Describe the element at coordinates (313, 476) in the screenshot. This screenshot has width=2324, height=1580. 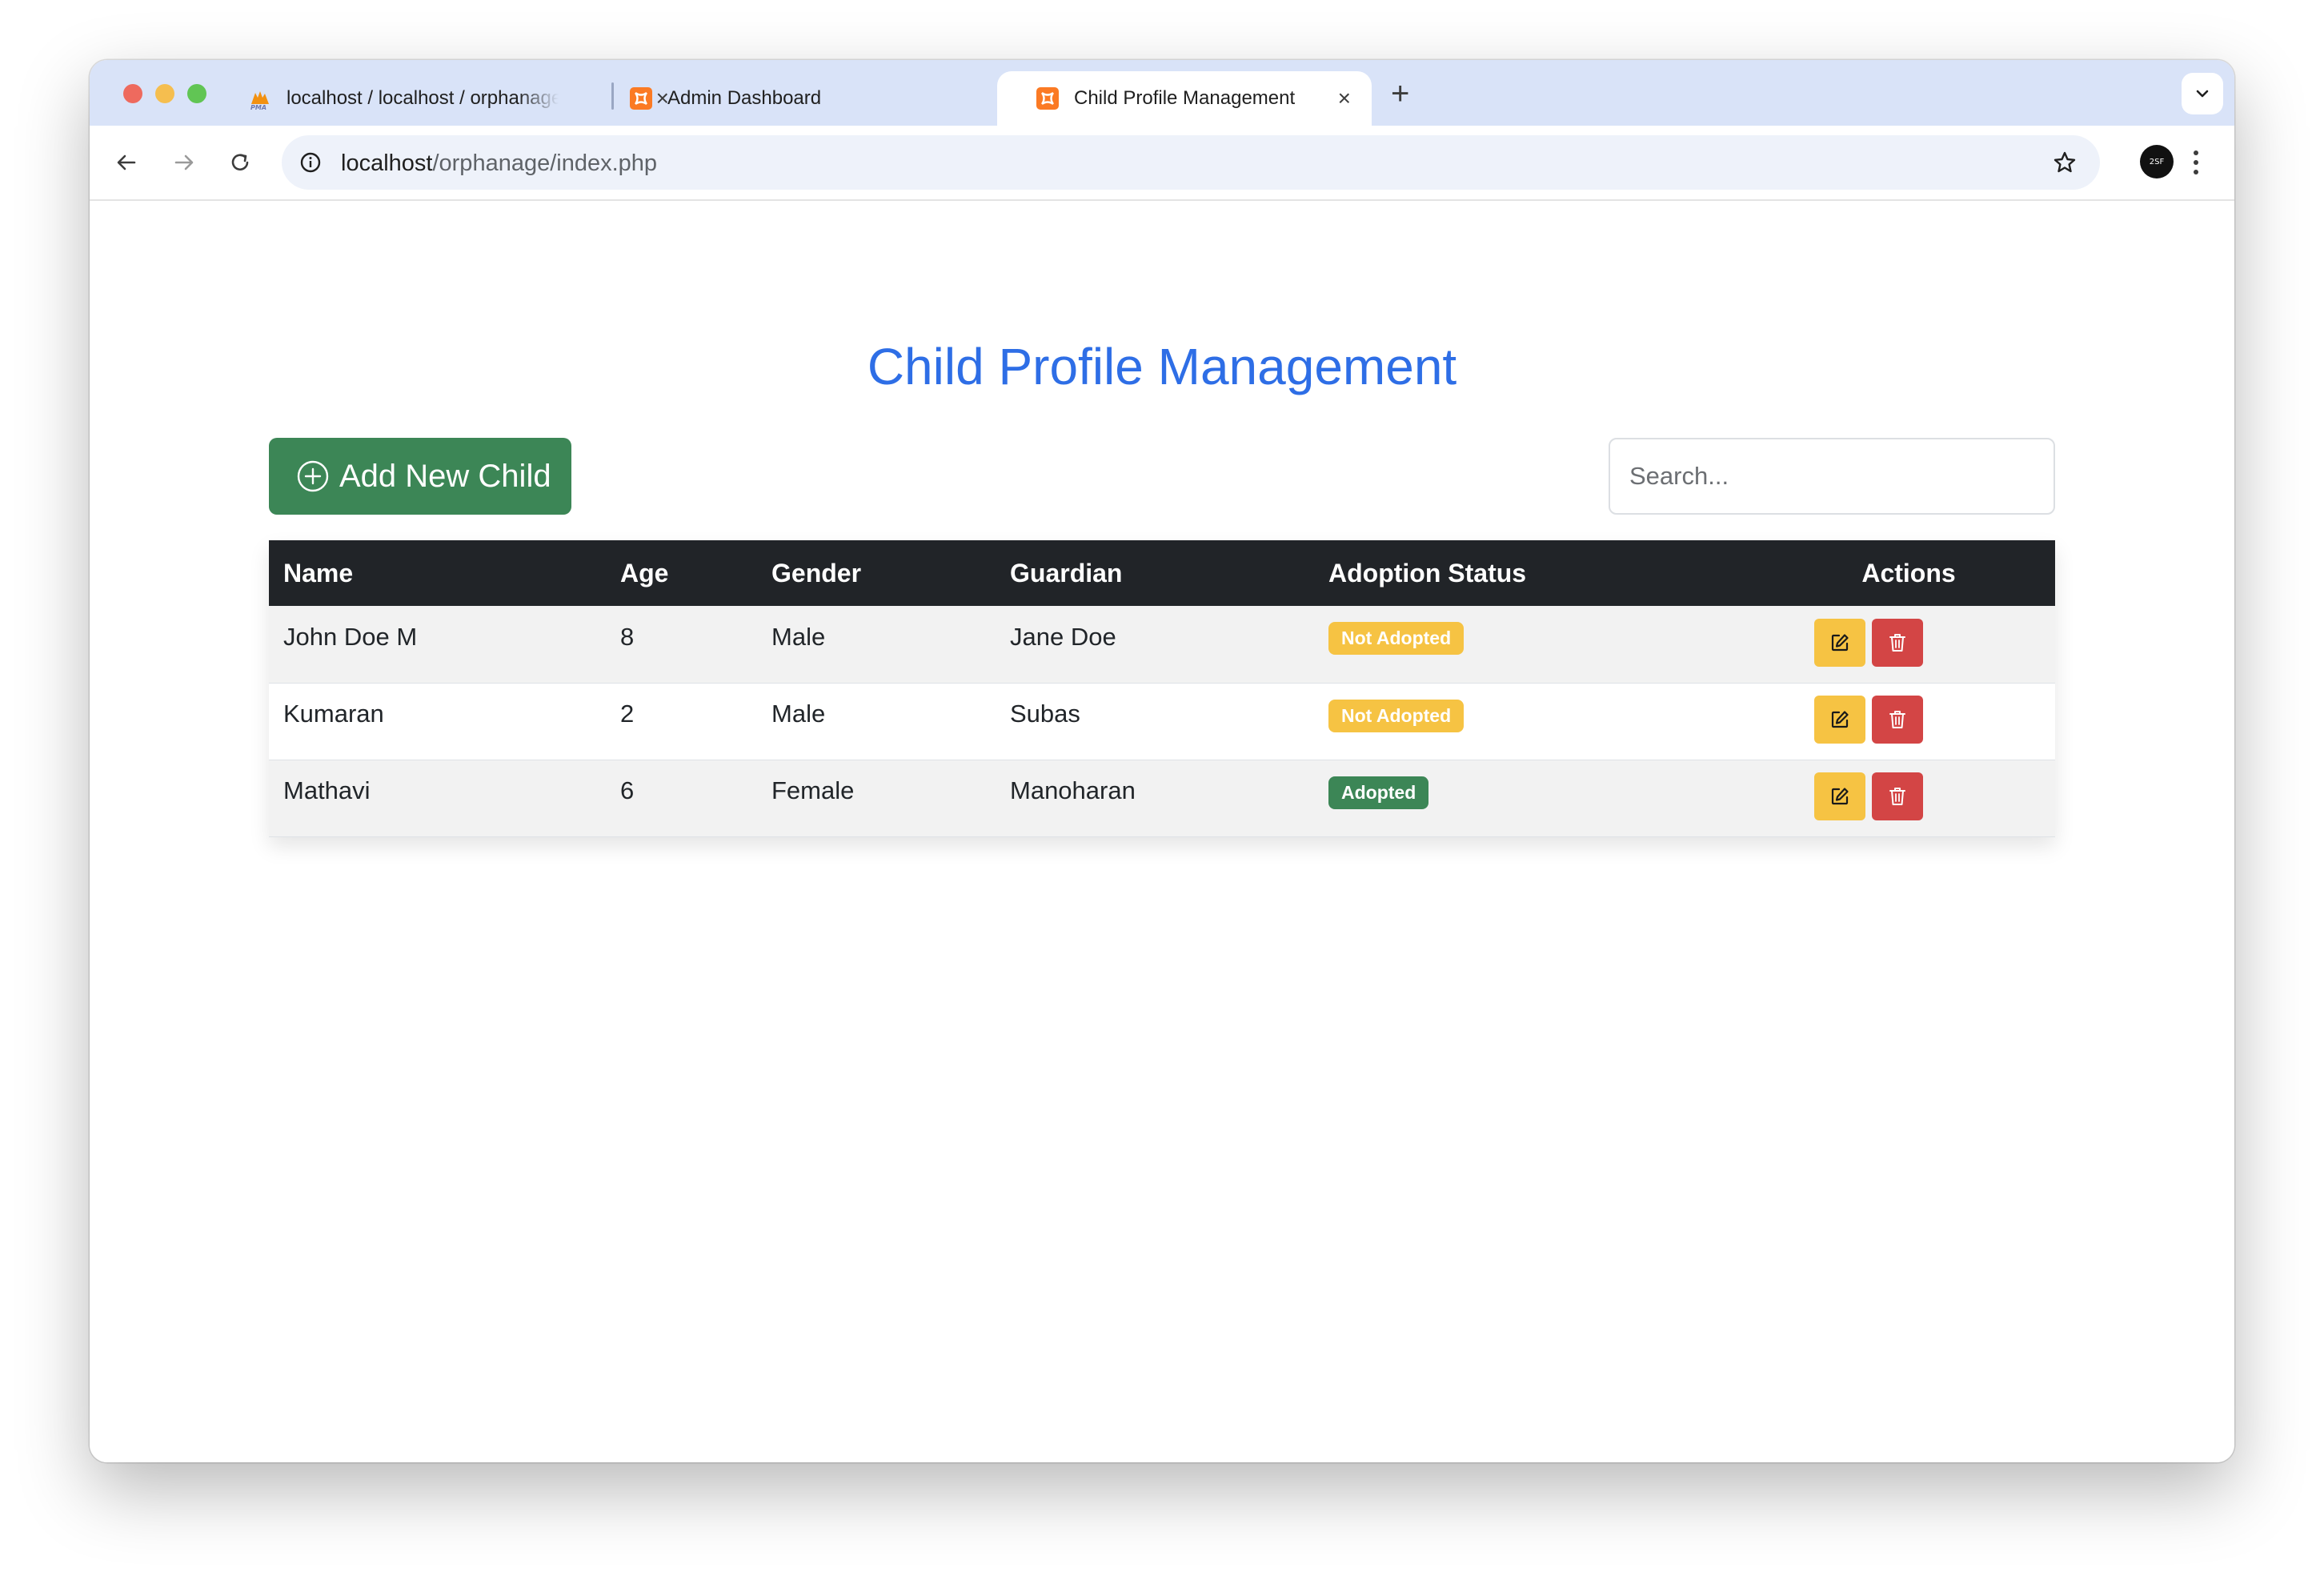
I see `plus-circle-icon` at that location.